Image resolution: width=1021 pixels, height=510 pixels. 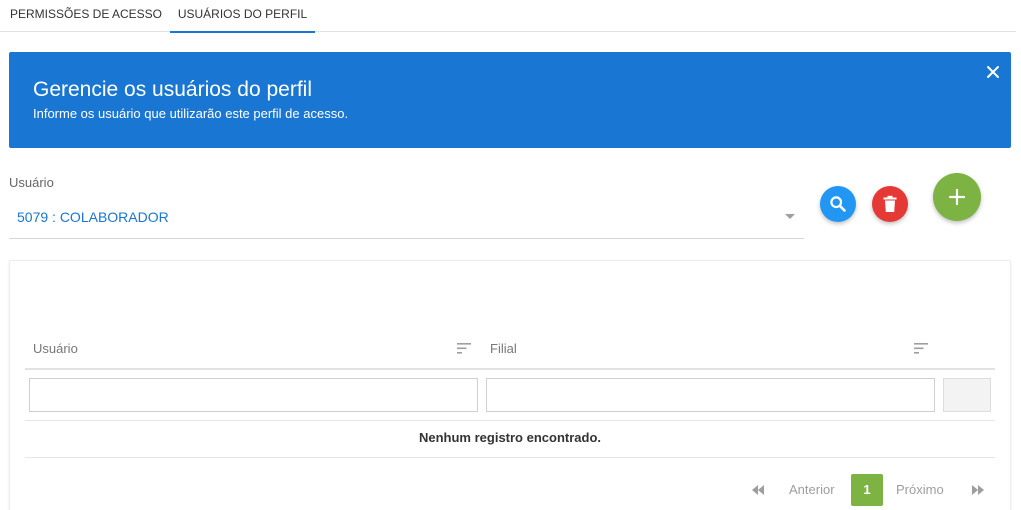 What do you see at coordinates (510, 369) in the screenshot?
I see `table-header-divider` at bounding box center [510, 369].